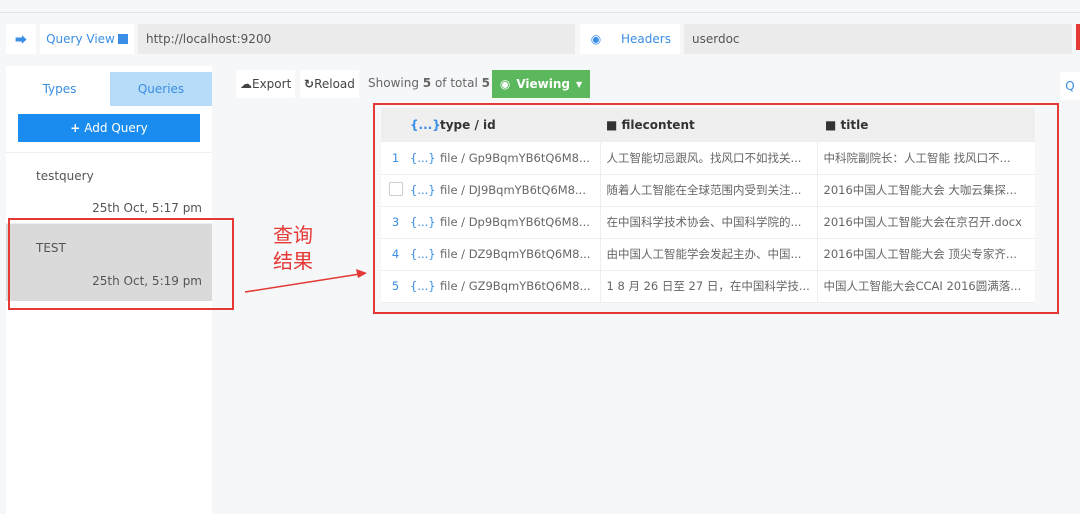 The image size is (1080, 514). What do you see at coordinates (65, 176) in the screenshot?
I see `query-name: testquery` at bounding box center [65, 176].